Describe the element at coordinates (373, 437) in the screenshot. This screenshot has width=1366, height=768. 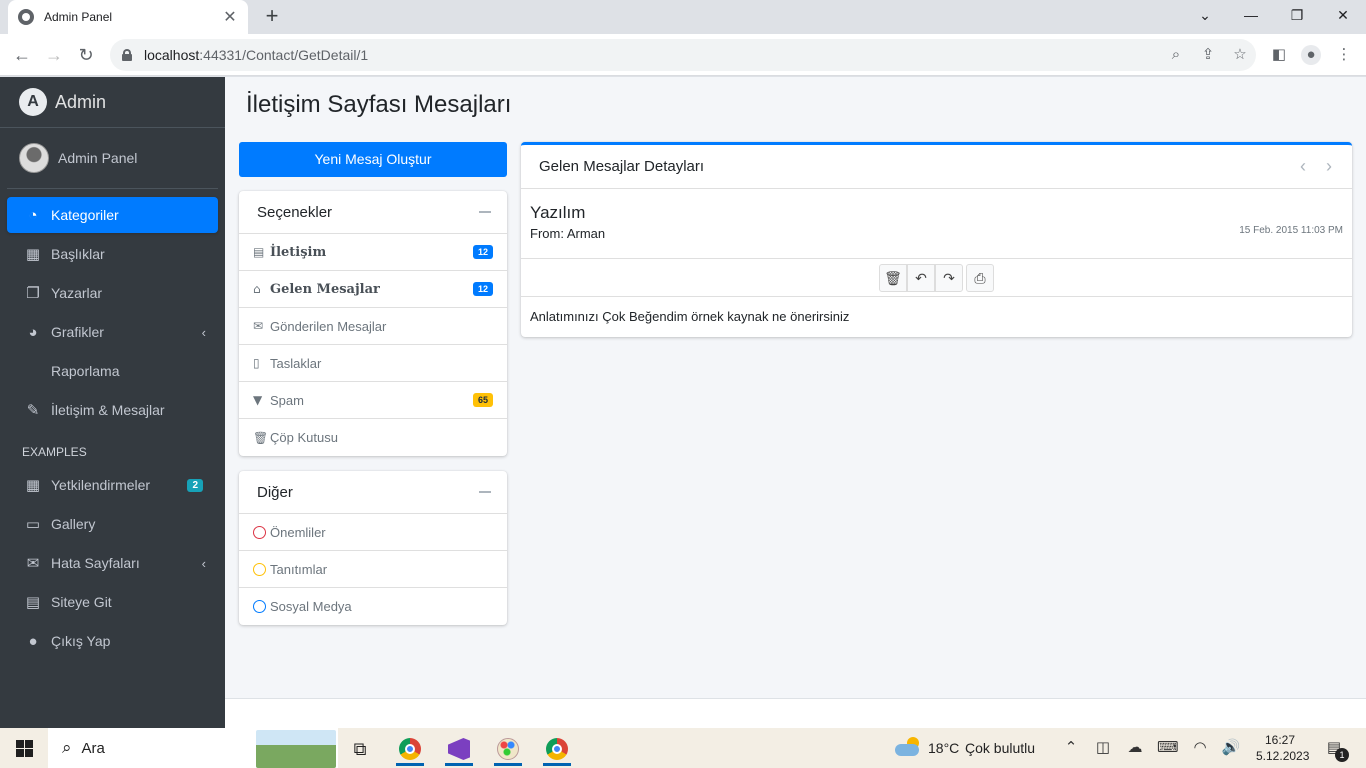
I see `folder-item-cop-kutusu: 🗑 Çöp Kutusu` at that location.